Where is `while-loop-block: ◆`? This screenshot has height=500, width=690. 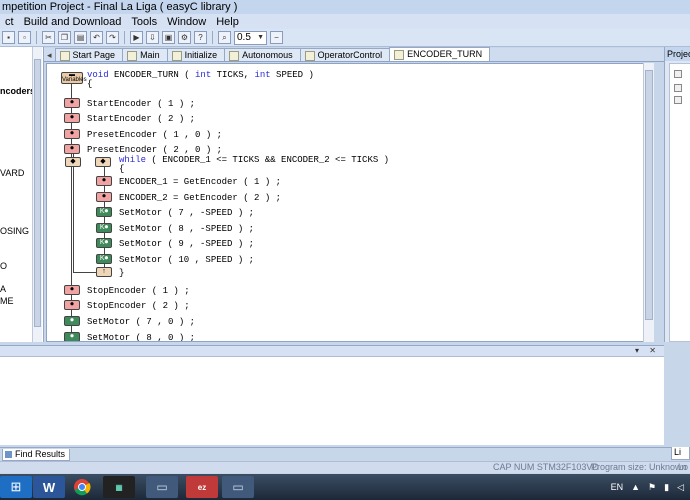
while-loop-block: ◆ is located at coordinates (73, 162).